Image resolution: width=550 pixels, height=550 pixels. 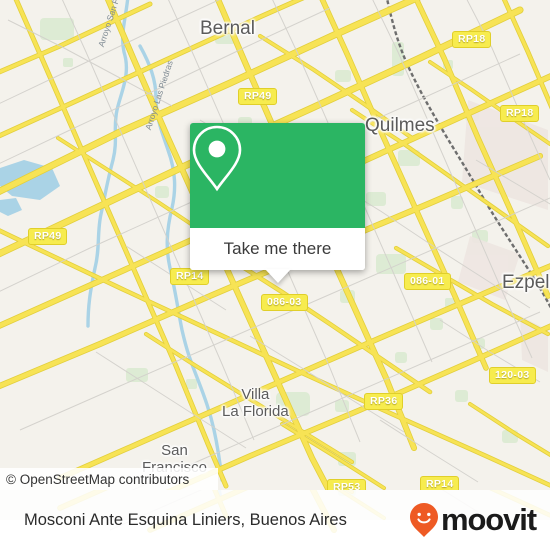 I want to click on route-shield: 086-03, so click(x=284, y=302).